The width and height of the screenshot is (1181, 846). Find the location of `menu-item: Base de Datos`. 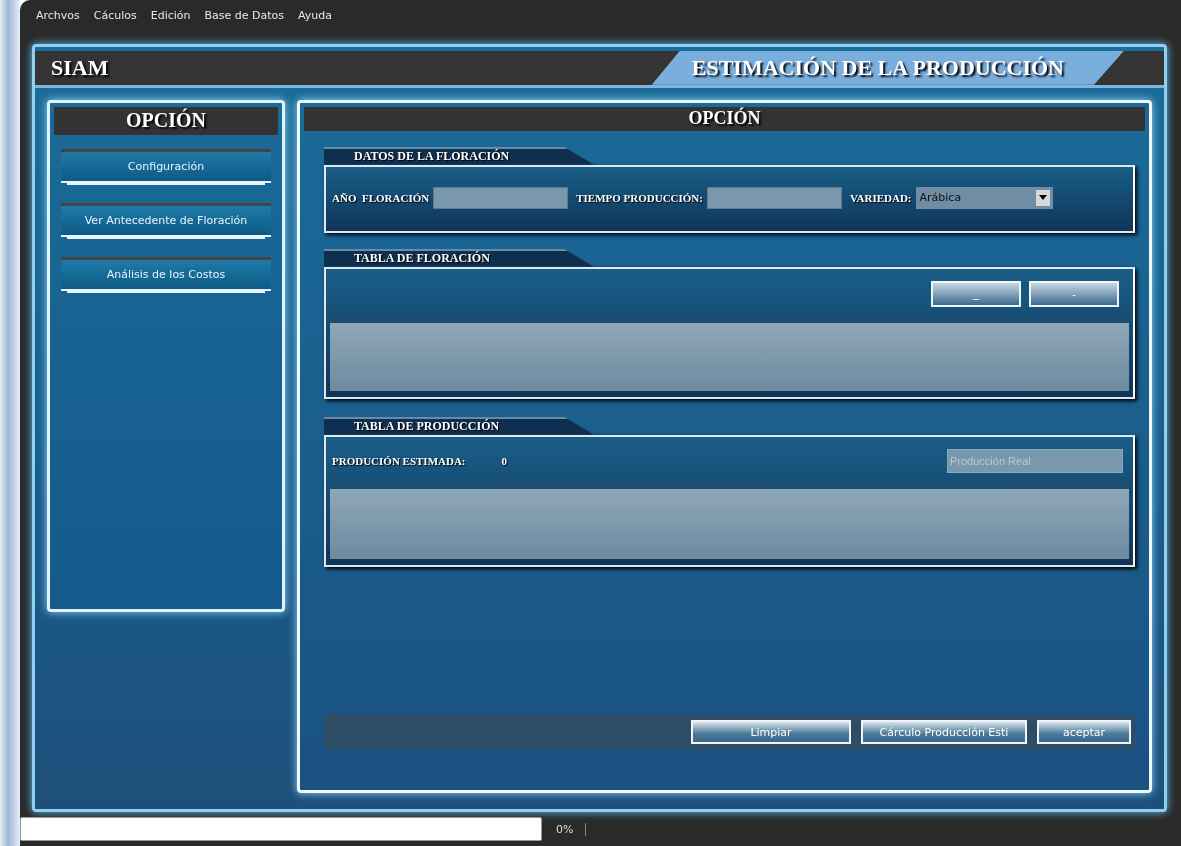

menu-item: Base de Datos is located at coordinates (244, 16).